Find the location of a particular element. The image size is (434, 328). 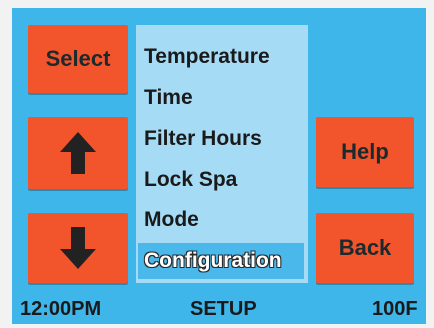

menu-item-time: Time is located at coordinates (168, 98).